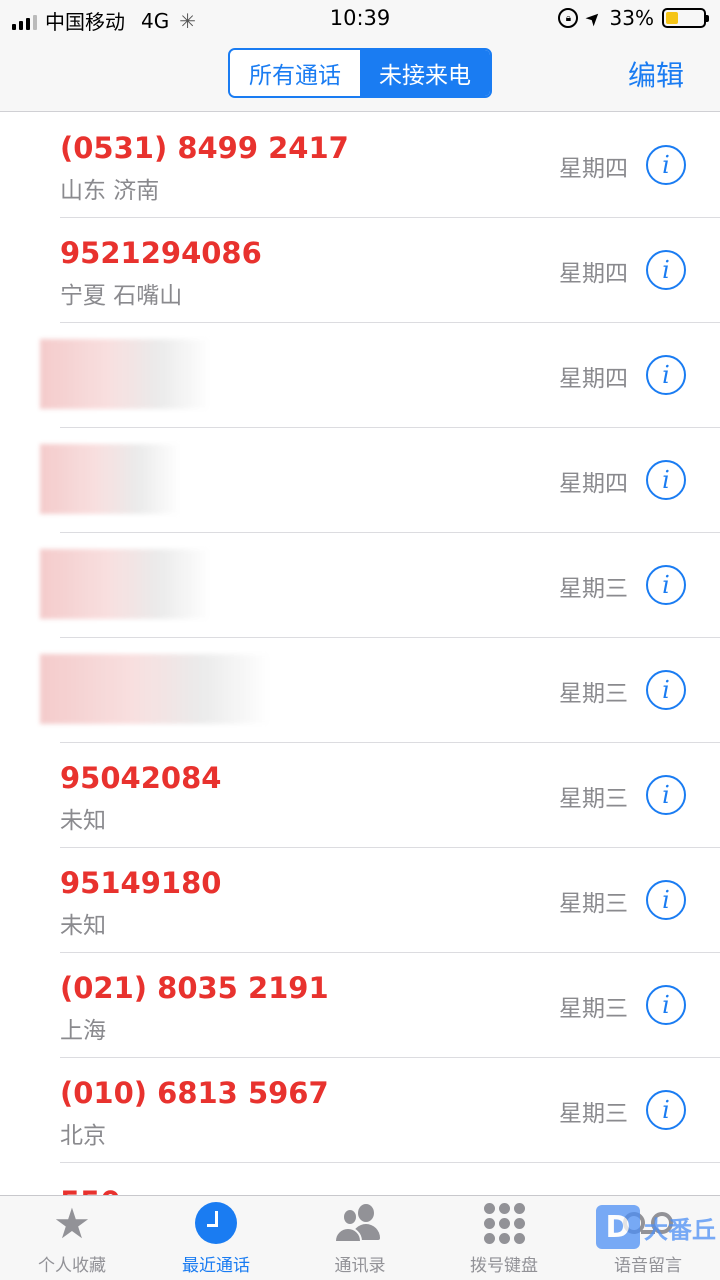 This screenshot has width=720, height=1280. Describe the element at coordinates (360, 1223) in the screenshot. I see `contacts-icon` at that location.